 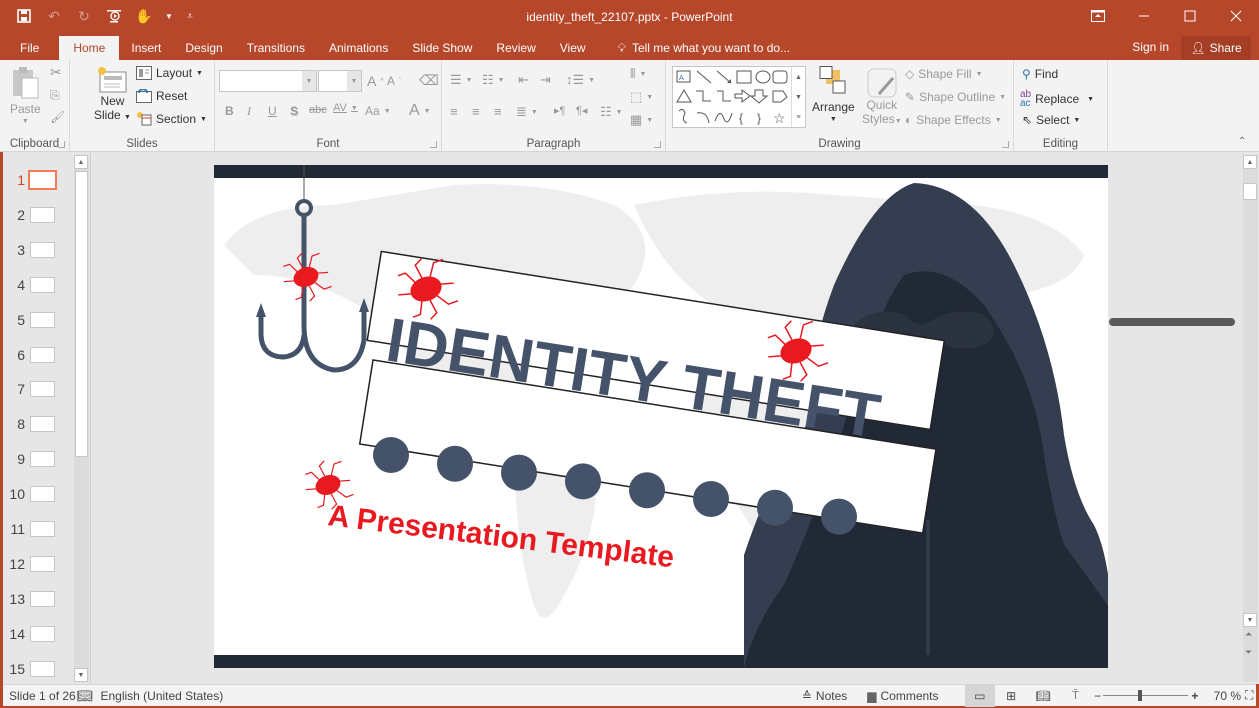 What do you see at coordinates (40, 290) in the screenshot?
I see `slide-thumbnail-4: 4` at bounding box center [40, 290].